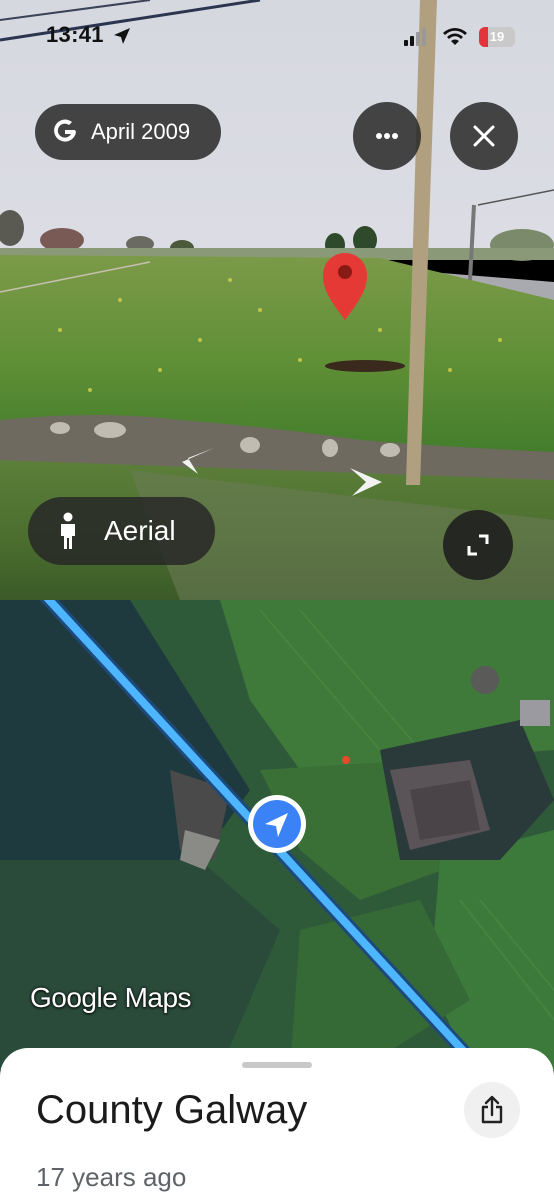  I want to click on watermark-brand: Google, so click(74, 997).